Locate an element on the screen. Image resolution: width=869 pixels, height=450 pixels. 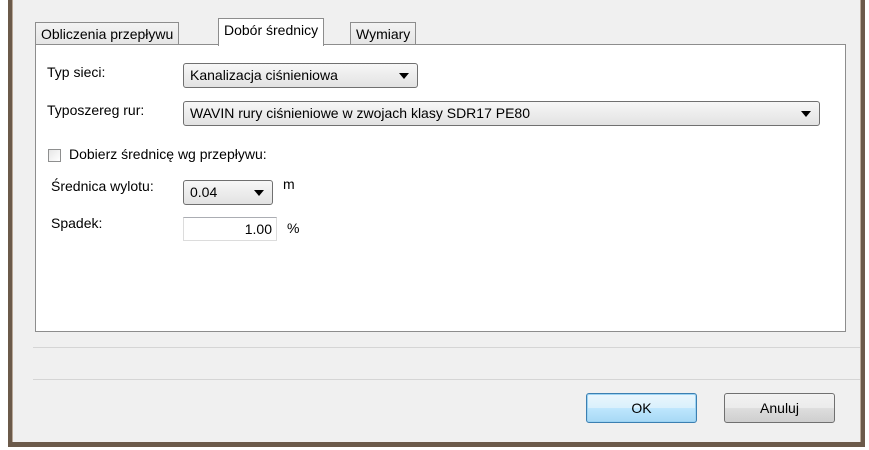
ok-button: OK is located at coordinates (641, 408).